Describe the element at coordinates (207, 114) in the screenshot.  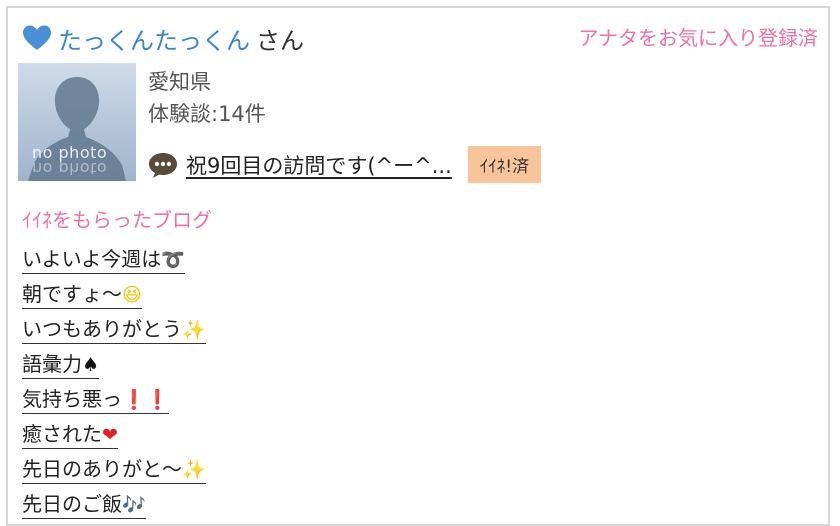
I see `experience-count-label: 体験談:14件` at that location.